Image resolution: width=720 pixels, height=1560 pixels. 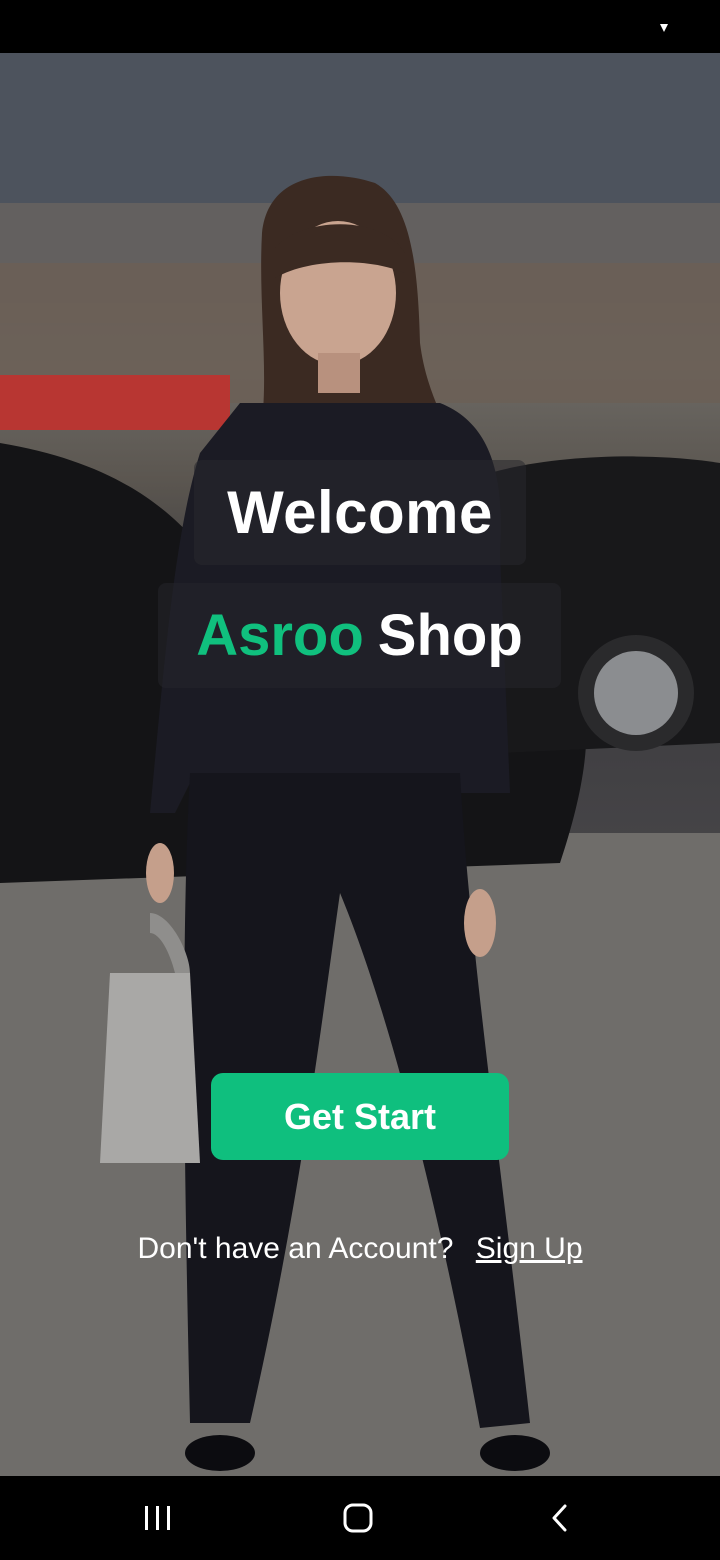 I want to click on sign-up-link: Sign Up, so click(x=529, y=1248).